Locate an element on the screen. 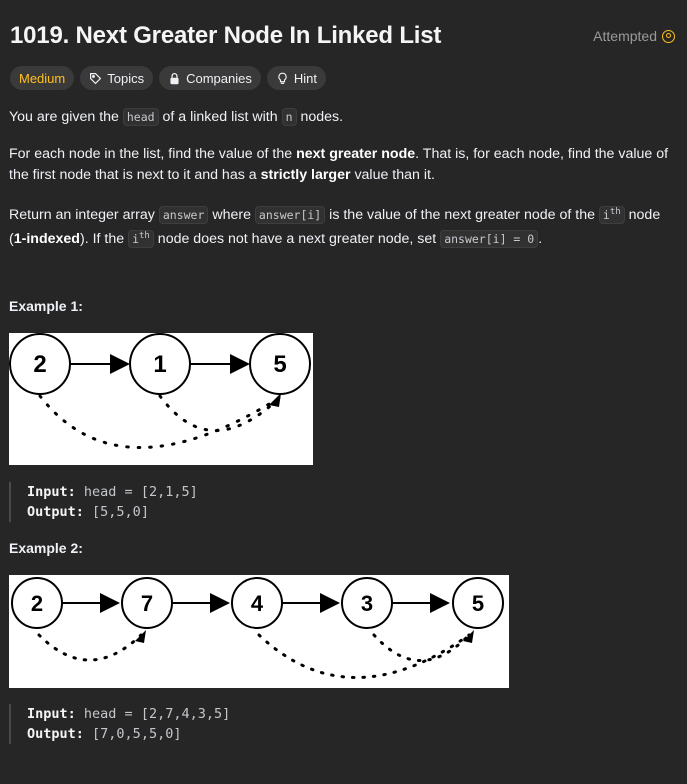 This screenshot has height=784, width=687. example-2-diagram: 2 7 4 3 5 is located at coordinates (259, 631).